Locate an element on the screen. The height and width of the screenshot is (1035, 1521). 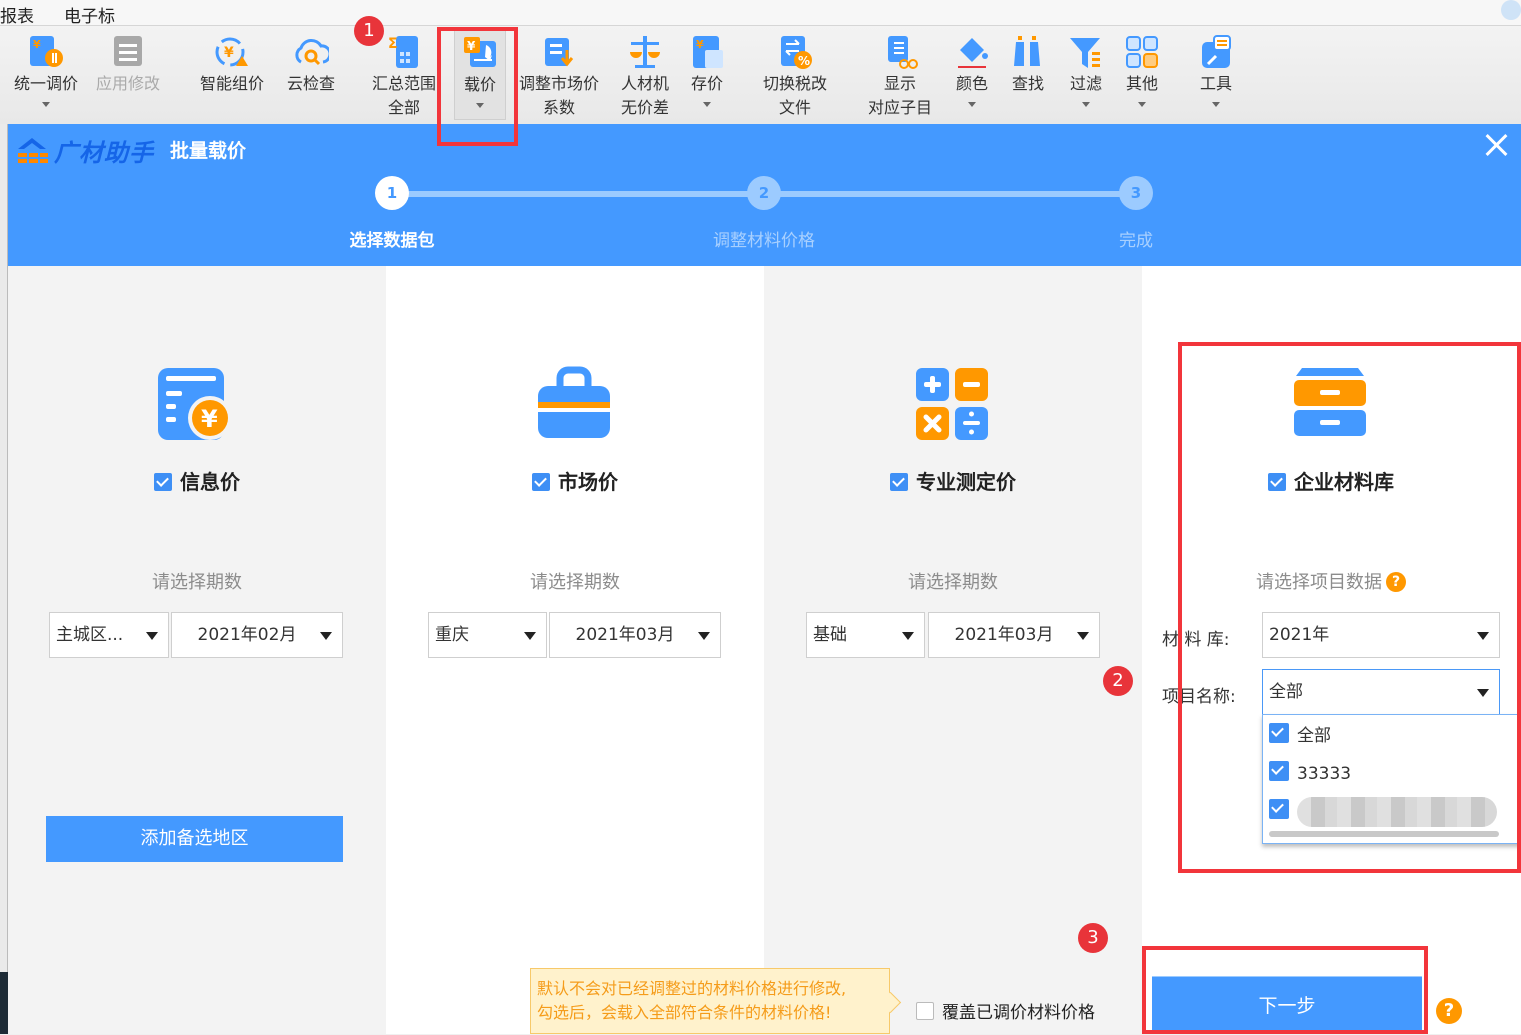
save-price-button: ¥ 存价 is located at coordinates (707, 70).